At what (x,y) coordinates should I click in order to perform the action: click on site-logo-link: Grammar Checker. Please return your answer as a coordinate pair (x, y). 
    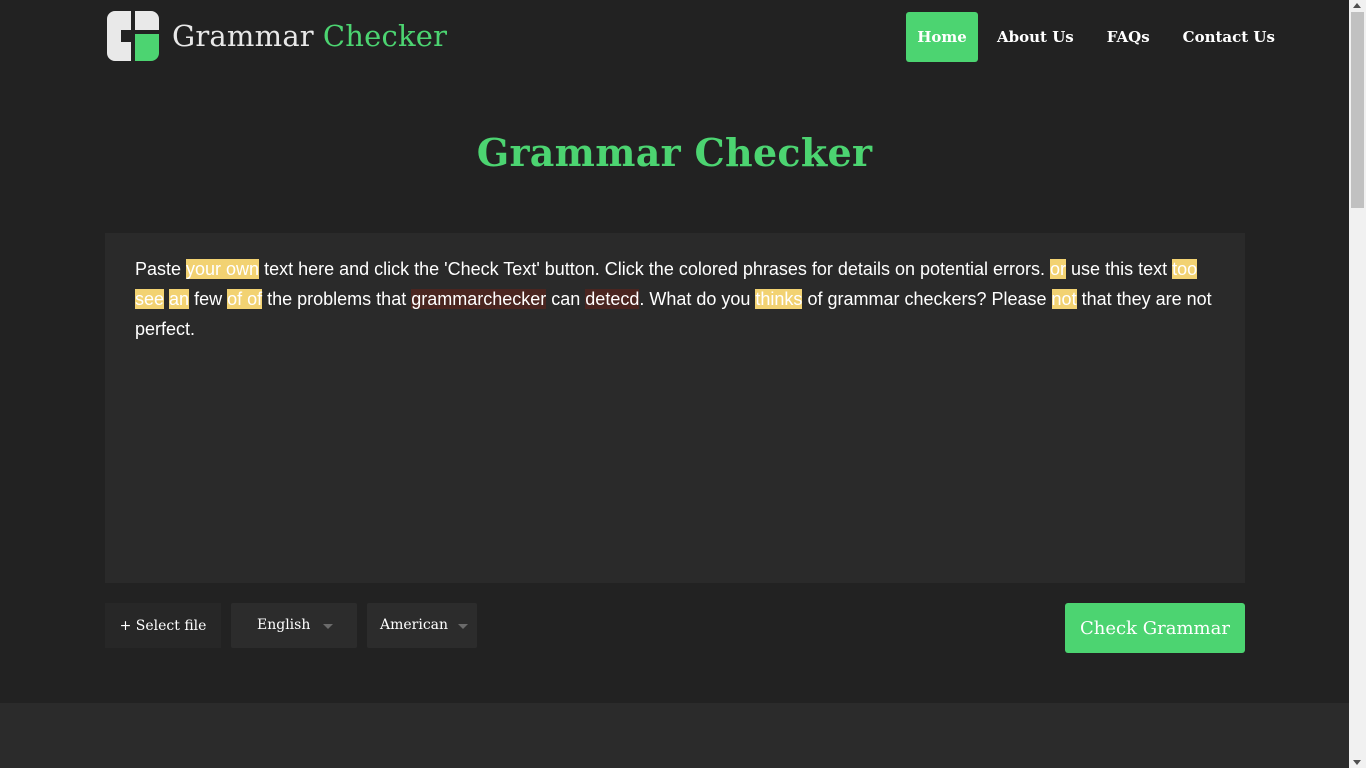
    Looking at the image, I should click on (277, 36).